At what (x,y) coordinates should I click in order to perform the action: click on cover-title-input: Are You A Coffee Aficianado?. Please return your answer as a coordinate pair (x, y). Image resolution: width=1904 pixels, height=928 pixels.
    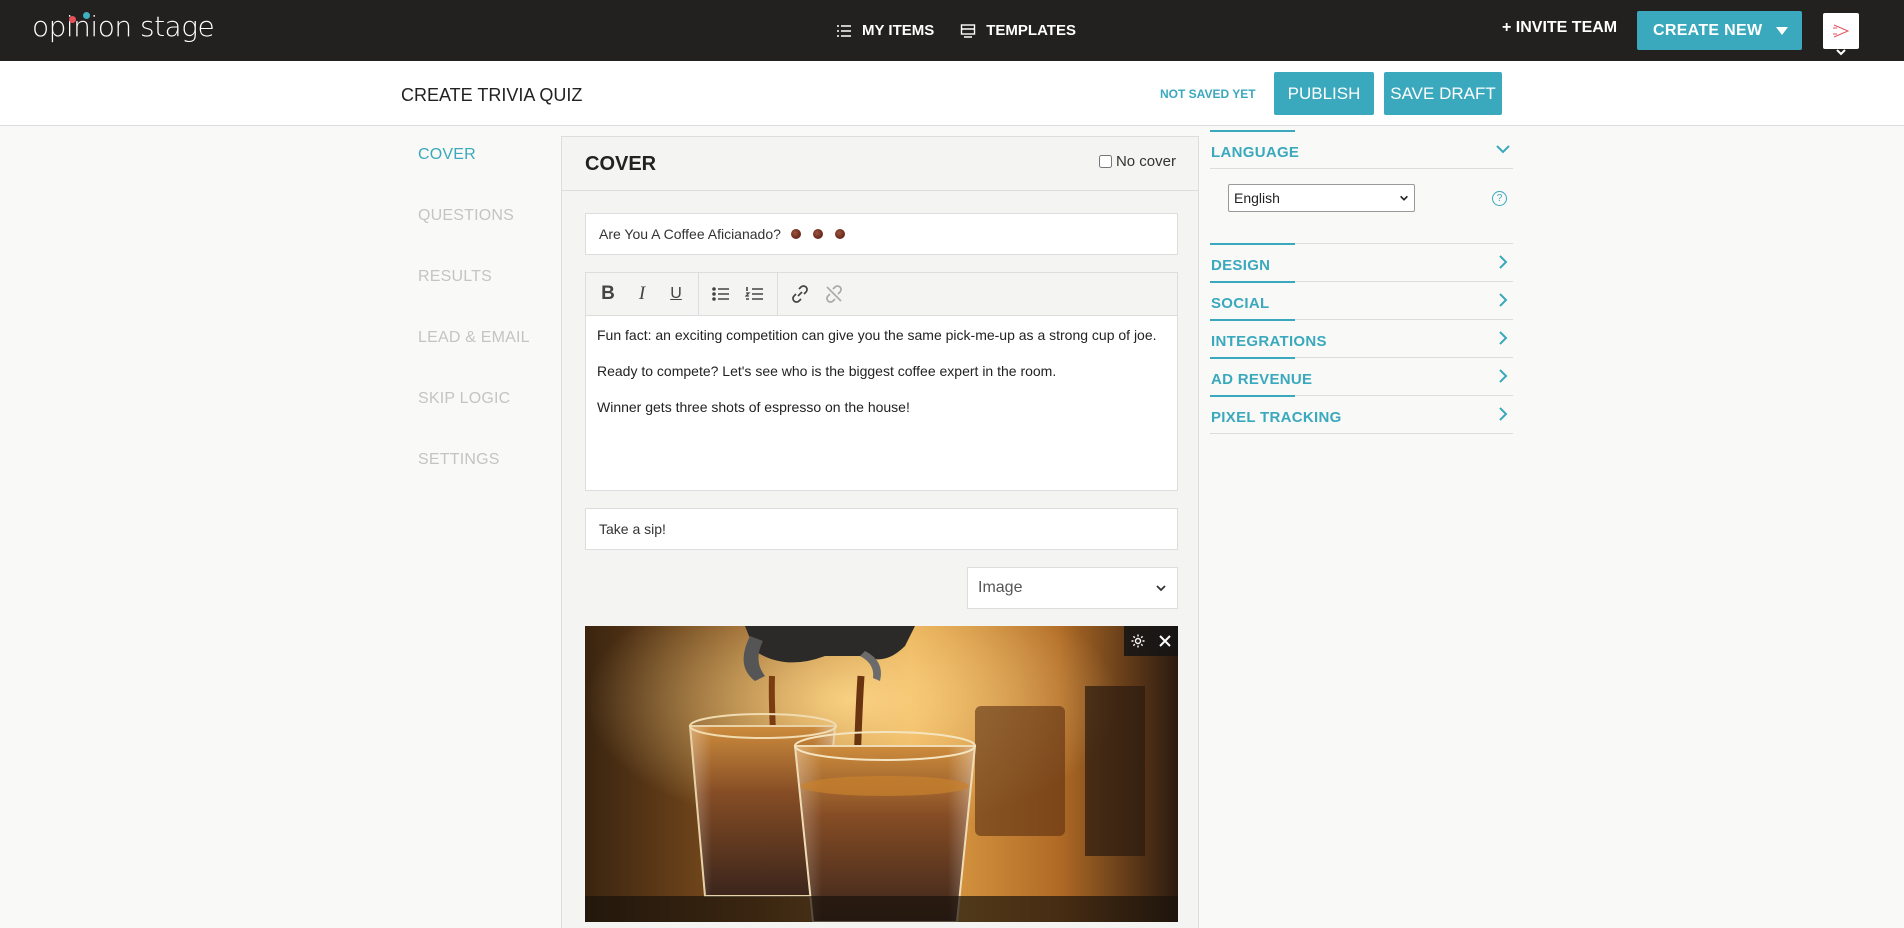
    Looking at the image, I should click on (881, 234).